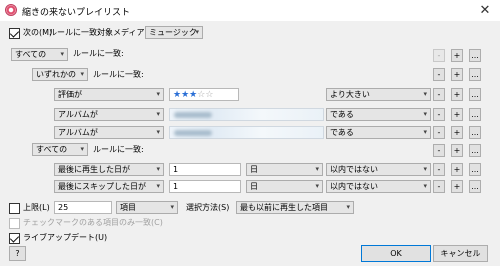  I want to click on rule2-plus-button: +, so click(457, 114).